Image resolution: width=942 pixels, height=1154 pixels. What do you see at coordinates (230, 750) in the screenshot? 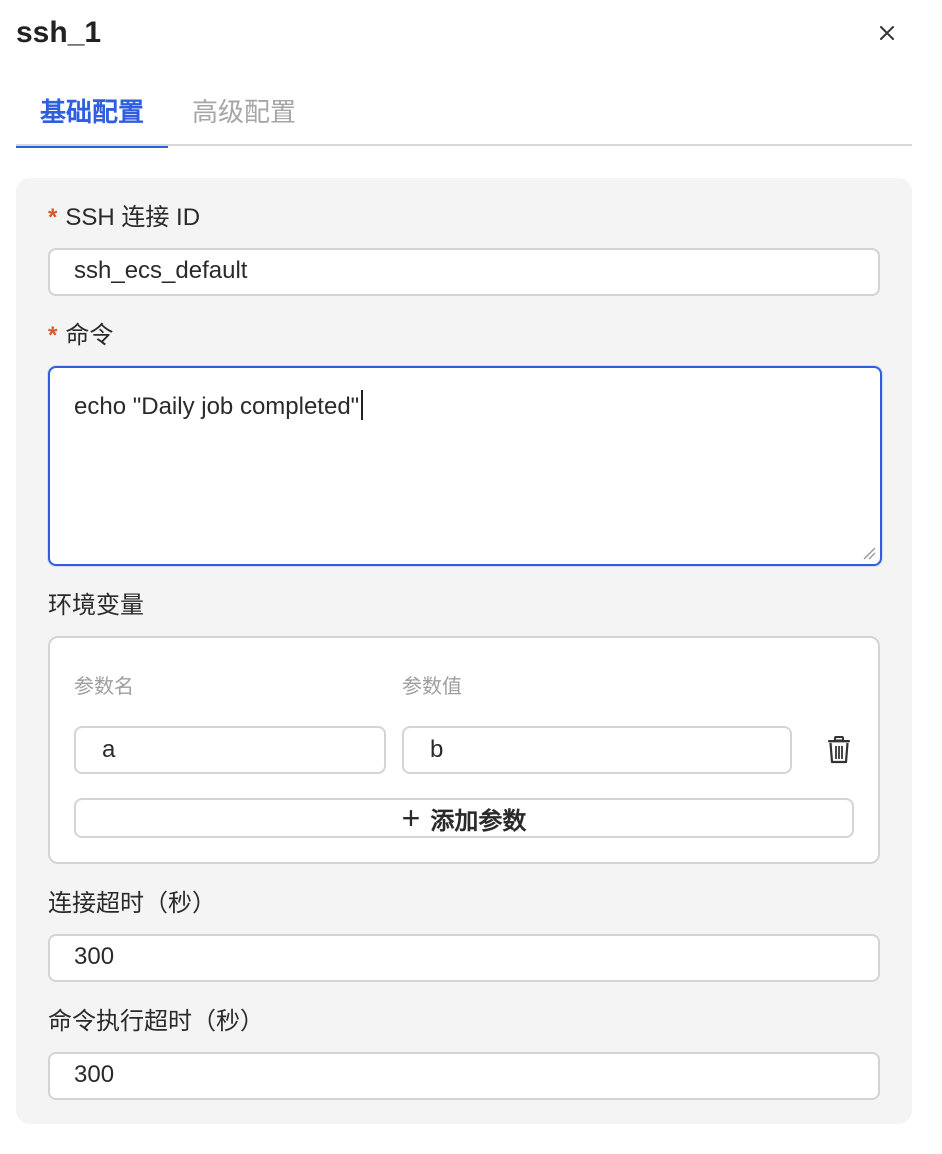
I see `param-name-input: a` at bounding box center [230, 750].